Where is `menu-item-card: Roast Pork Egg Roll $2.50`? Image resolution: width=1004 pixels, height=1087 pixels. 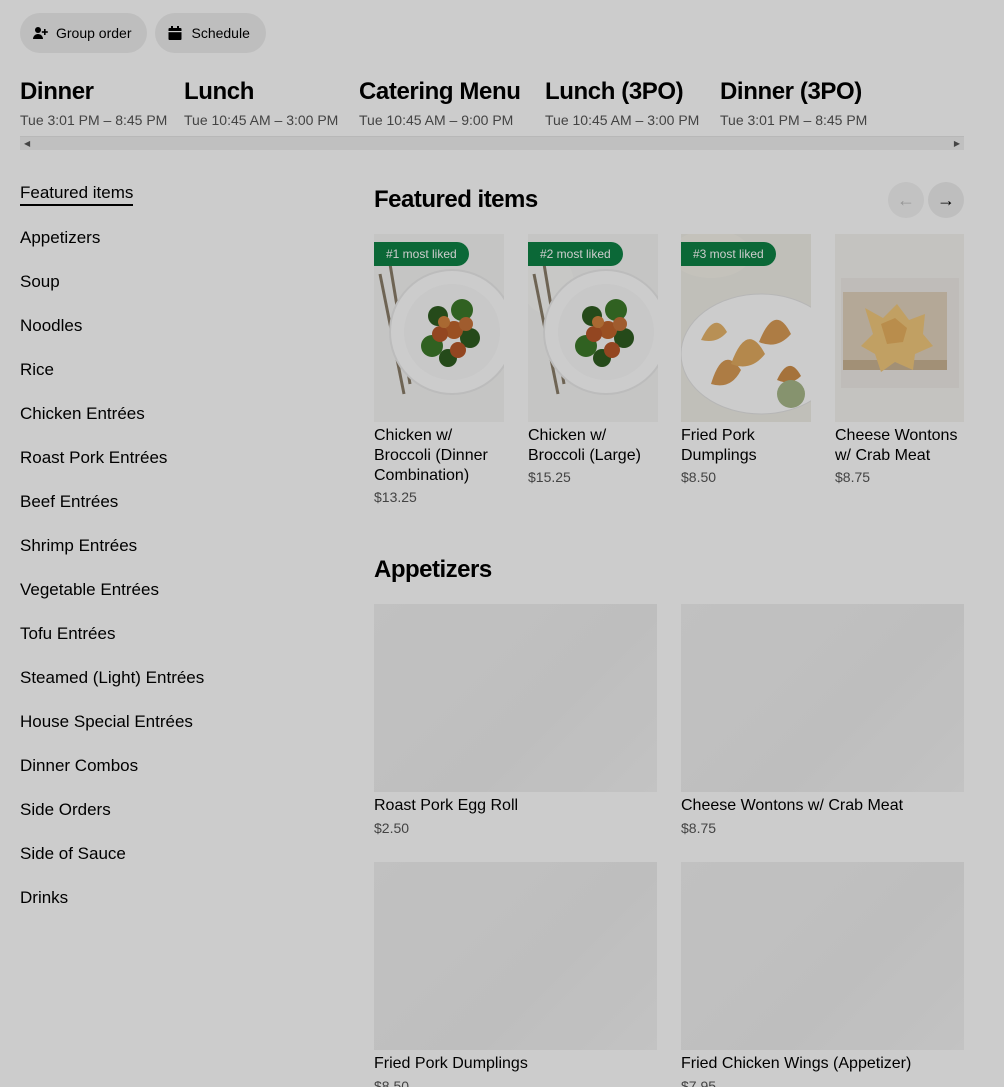 menu-item-card: Roast Pork Egg Roll $2.50 is located at coordinates (515, 720).